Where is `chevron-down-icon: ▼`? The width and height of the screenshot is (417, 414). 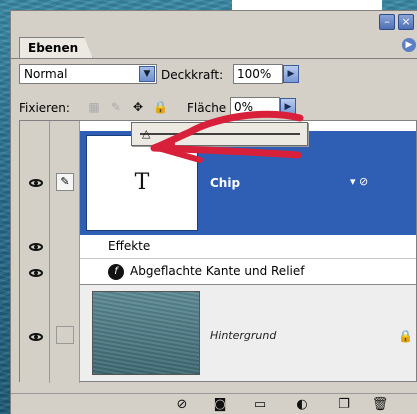 chevron-down-icon: ▼ is located at coordinates (147, 74).